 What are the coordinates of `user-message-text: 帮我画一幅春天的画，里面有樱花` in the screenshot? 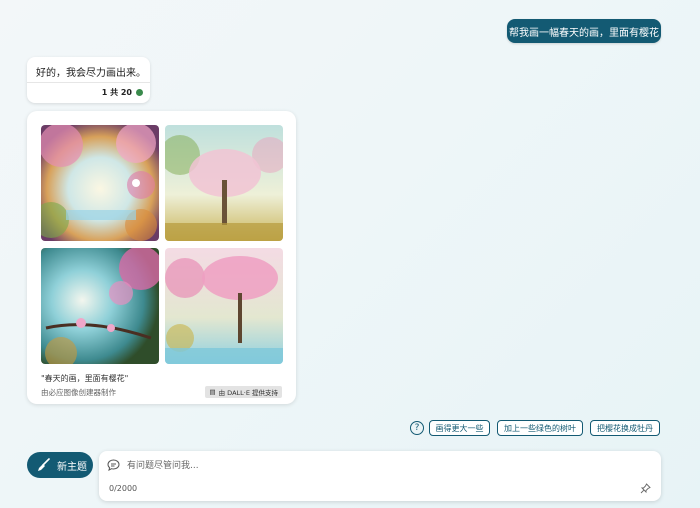 It's located at (584, 33).